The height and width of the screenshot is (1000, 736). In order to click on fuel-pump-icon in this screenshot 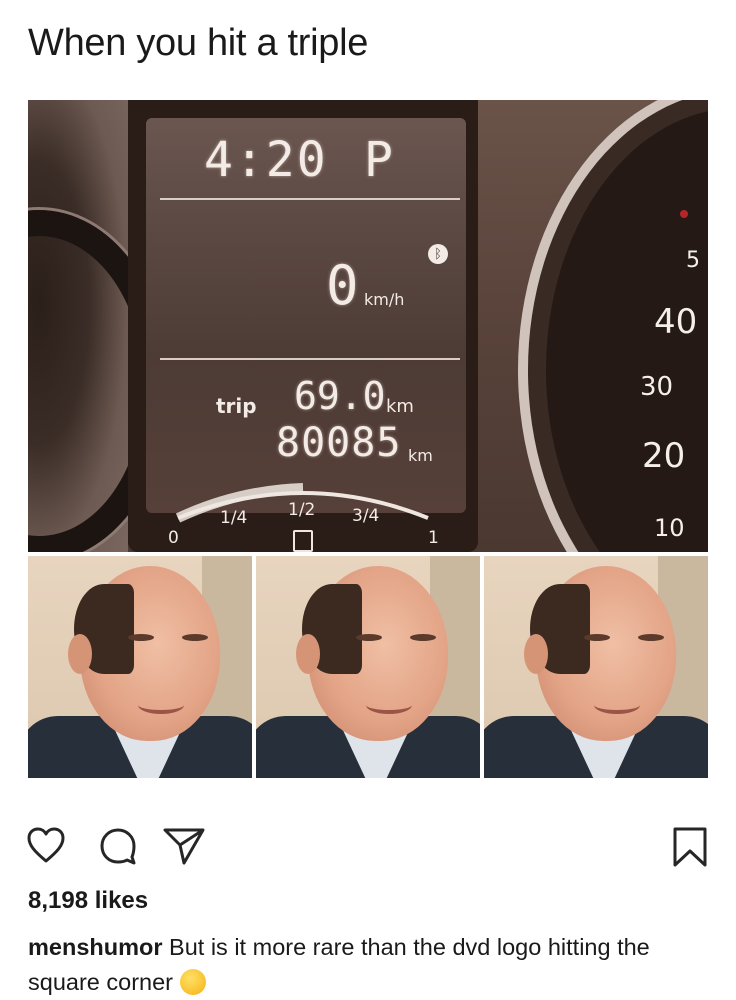, I will do `click(303, 541)`.